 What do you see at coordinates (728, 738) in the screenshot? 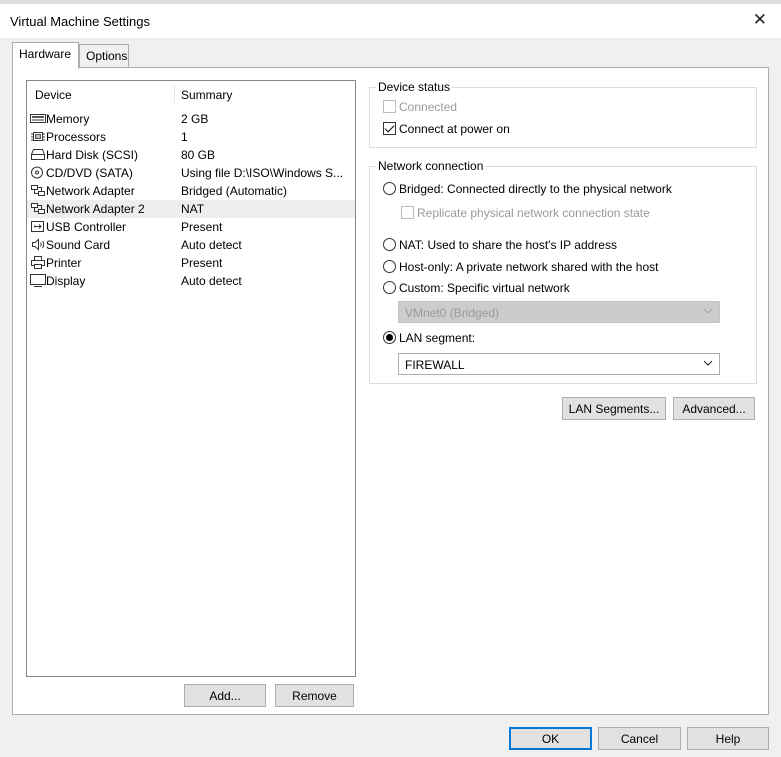
I see `help-button: Help` at bounding box center [728, 738].